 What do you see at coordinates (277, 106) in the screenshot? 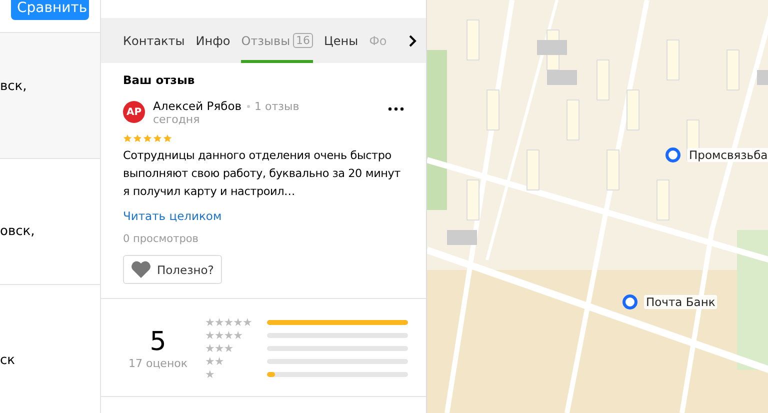
I see `review-count: 1 отзыв` at bounding box center [277, 106].